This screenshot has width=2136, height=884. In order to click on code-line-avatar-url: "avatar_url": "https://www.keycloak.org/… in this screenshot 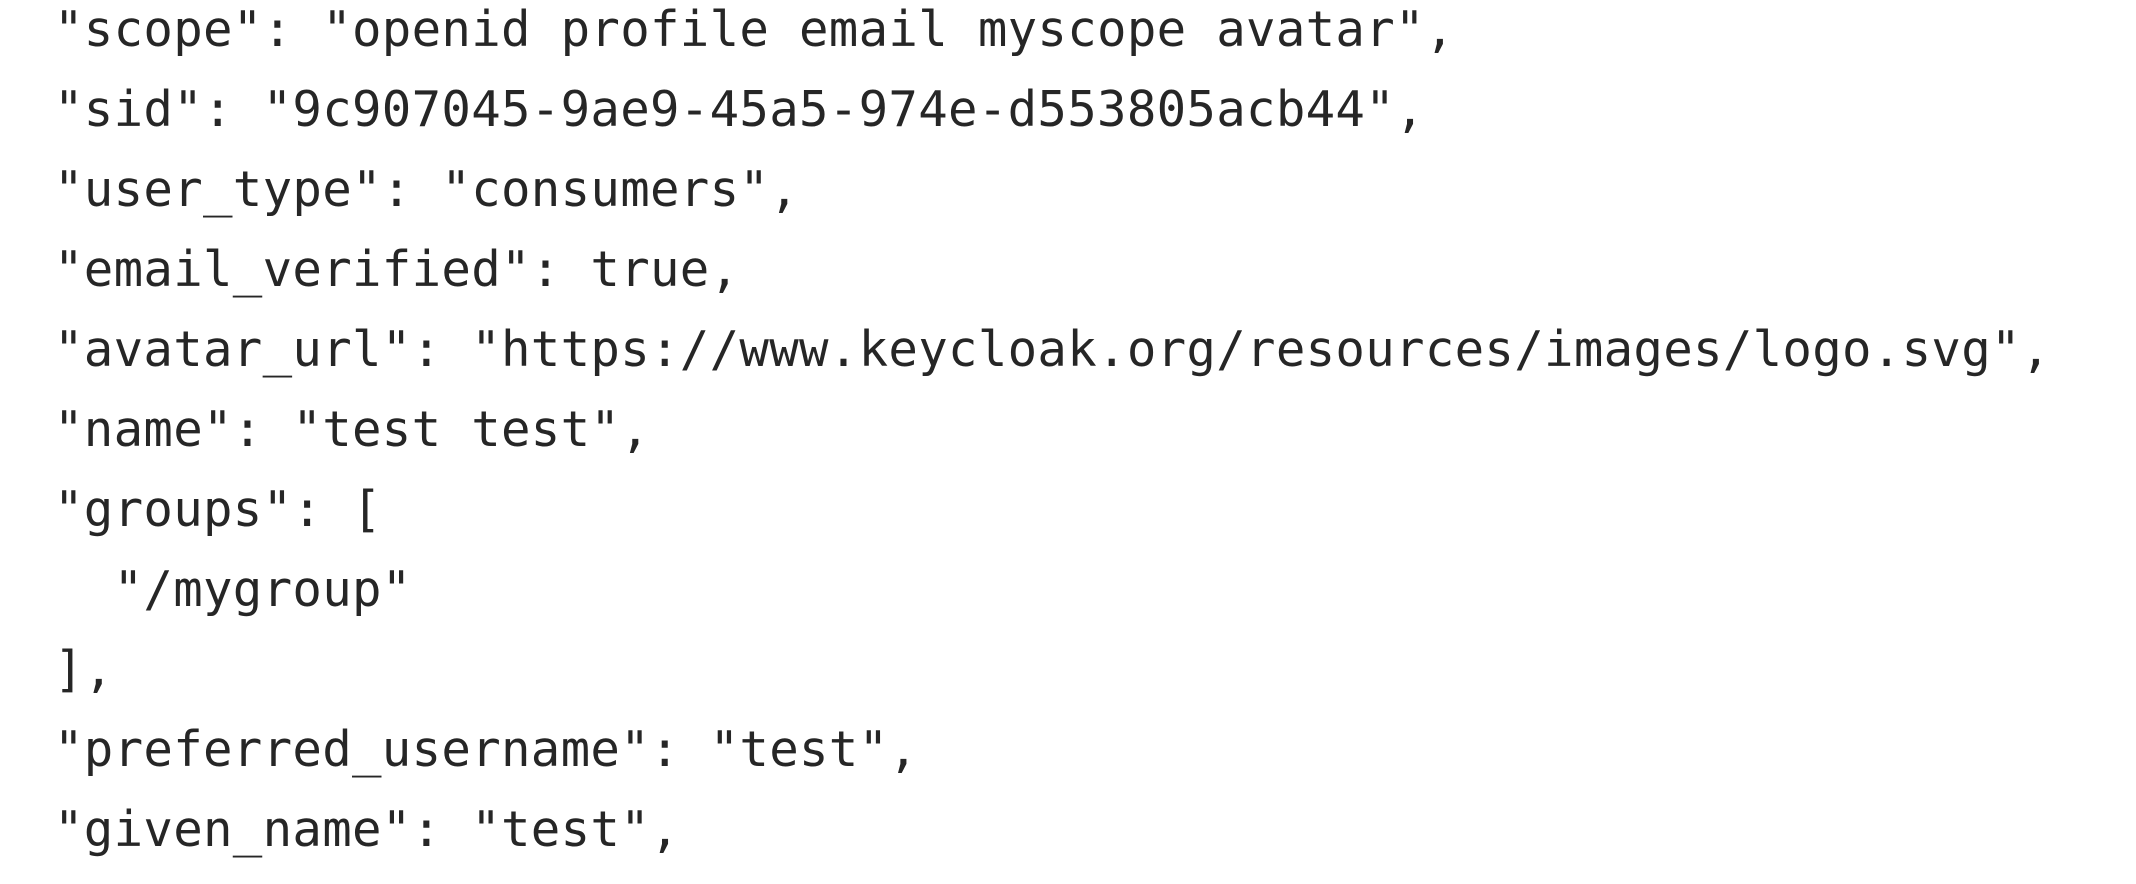, I will do `click(1052, 349)`.